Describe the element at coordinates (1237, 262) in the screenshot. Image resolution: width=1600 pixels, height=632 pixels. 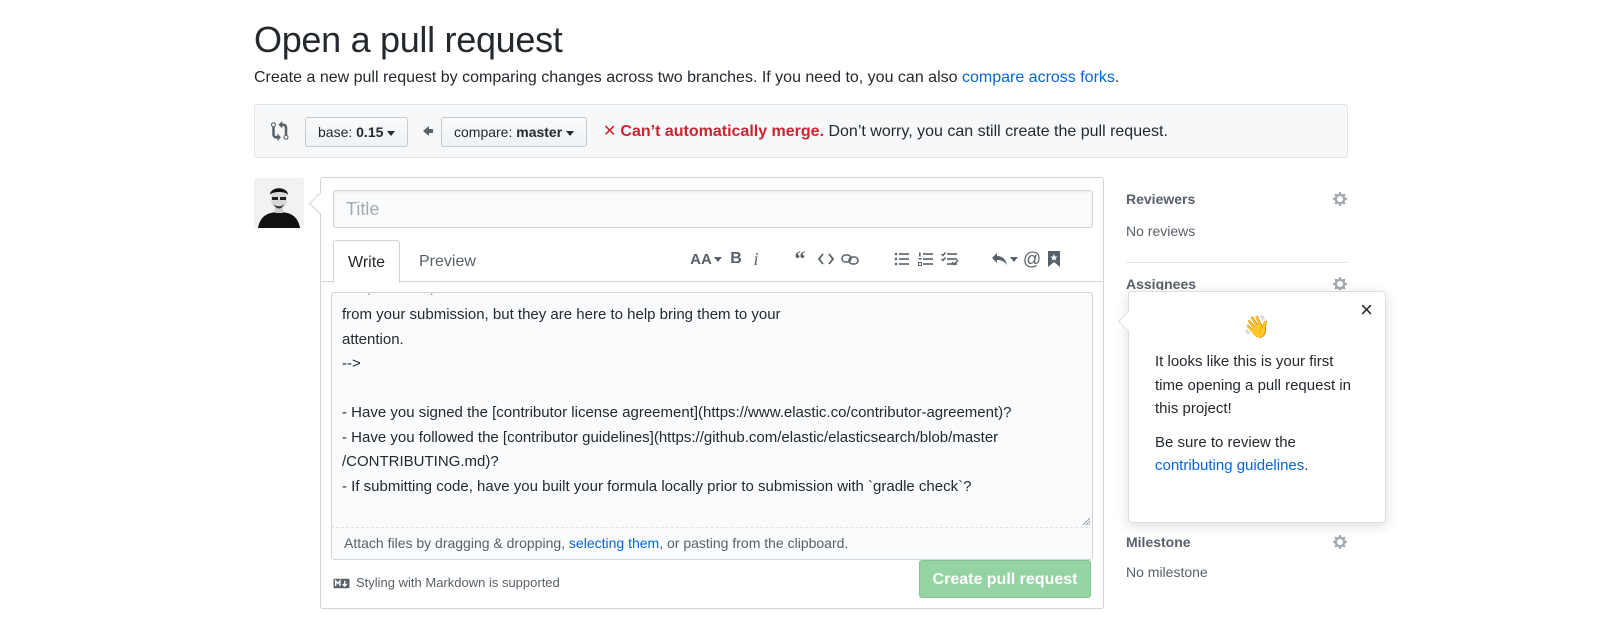
I see `sidebar-divider` at that location.